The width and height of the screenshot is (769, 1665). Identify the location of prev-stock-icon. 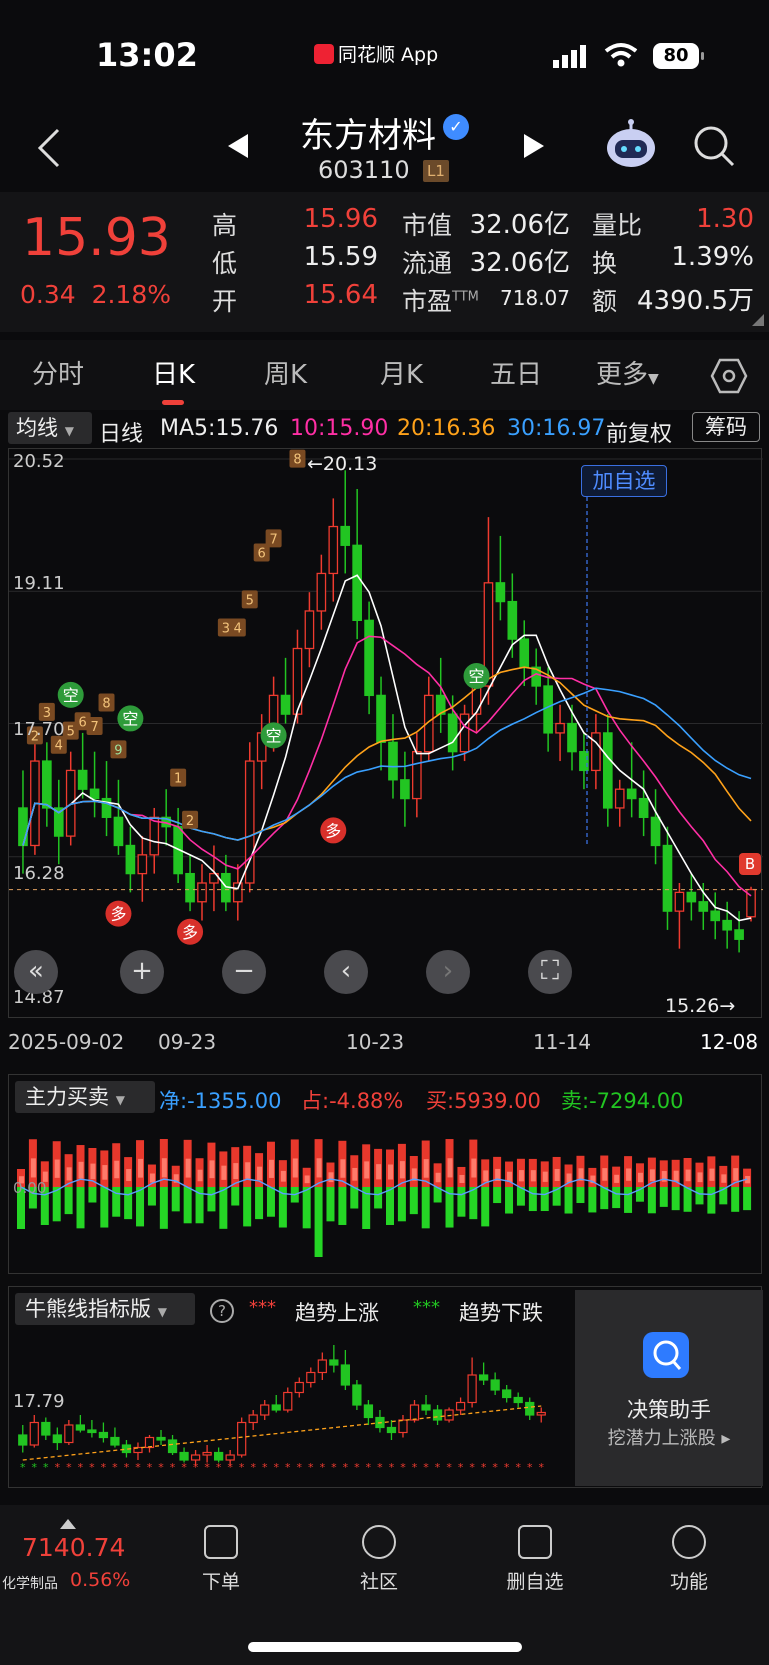
(238, 146).